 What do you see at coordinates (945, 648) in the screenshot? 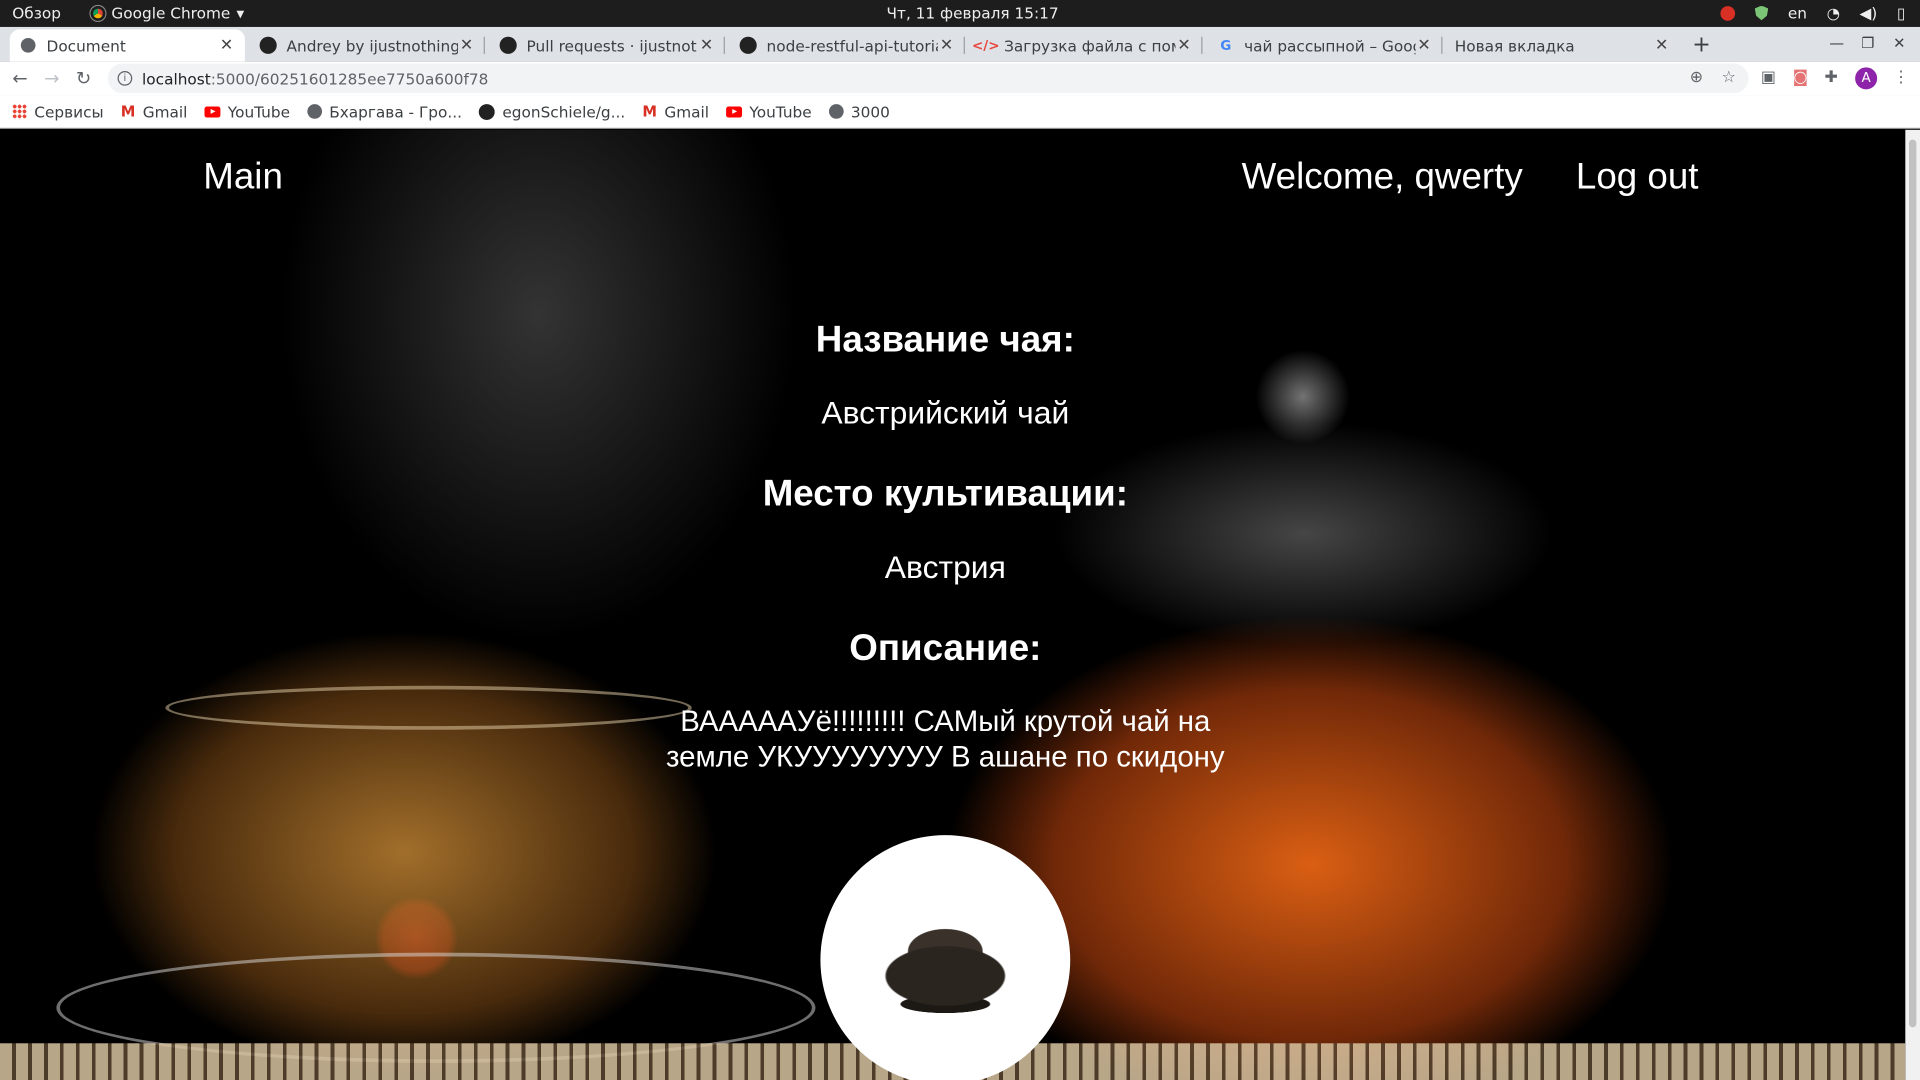
I see `tea-description-heading: Описание:` at bounding box center [945, 648].